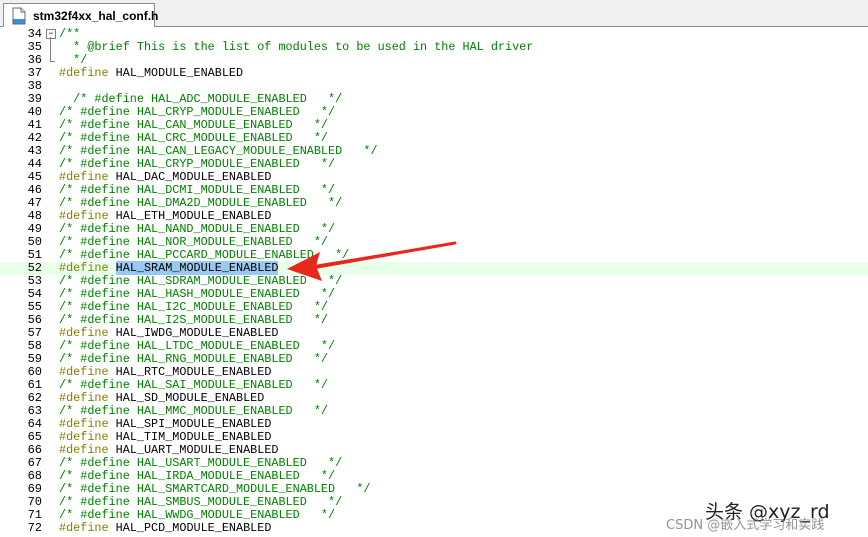 This screenshot has width=868, height=537. Describe the element at coordinates (372, 261) in the screenshot. I see `annotation-arrow-icon` at that location.